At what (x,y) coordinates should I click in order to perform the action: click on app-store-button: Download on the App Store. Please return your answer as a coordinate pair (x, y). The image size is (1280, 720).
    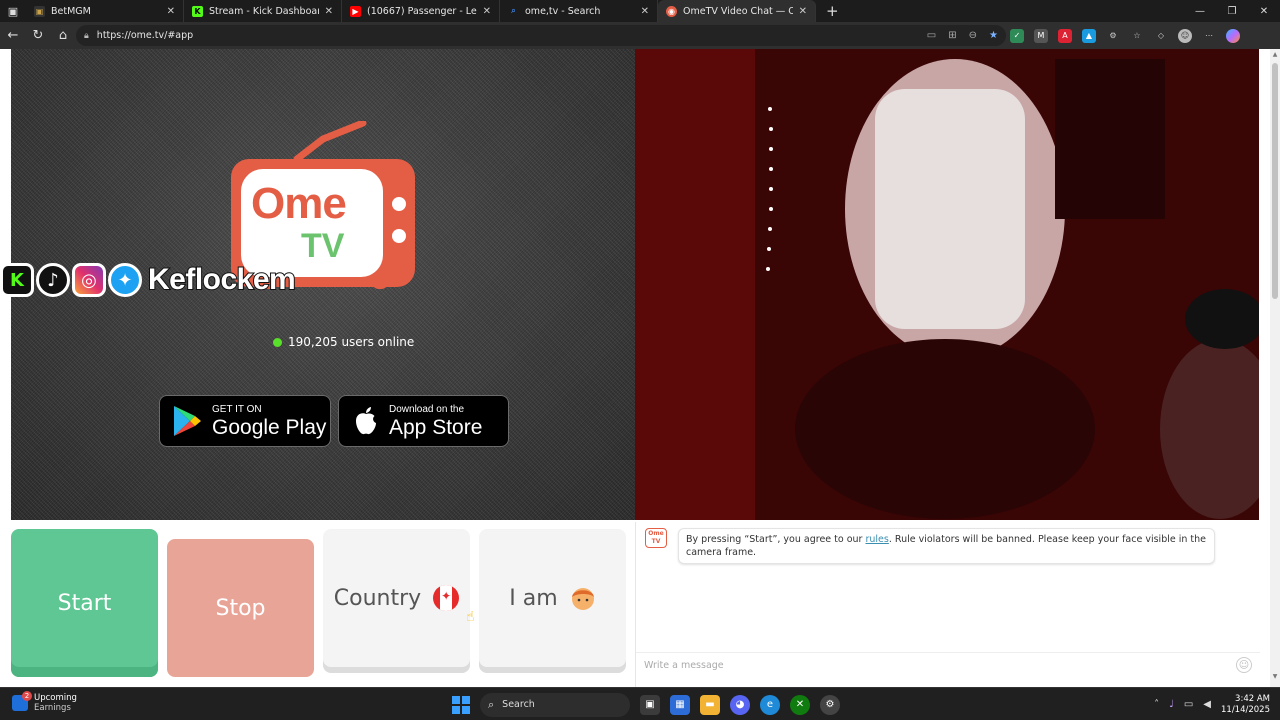
    Looking at the image, I should click on (423, 421).